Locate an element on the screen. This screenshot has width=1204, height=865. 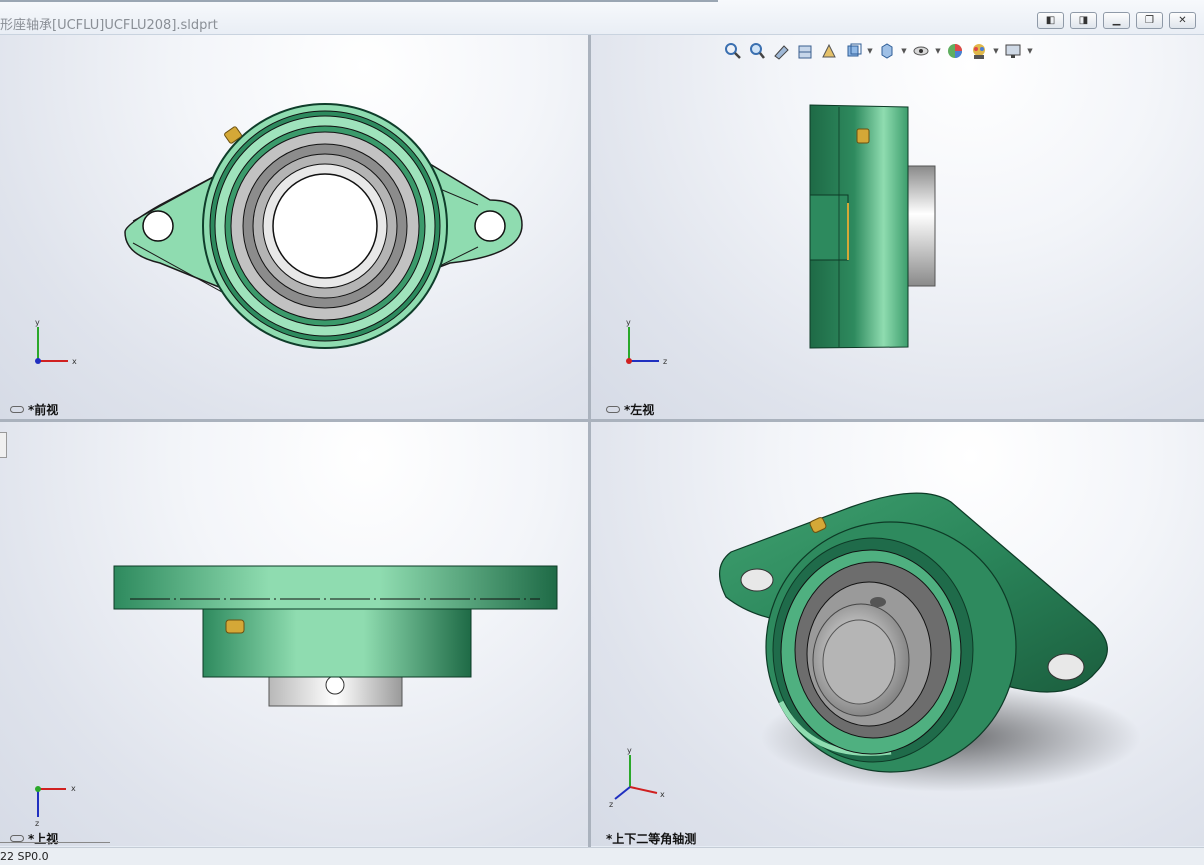
isometric-view-model is located at coordinates (930, 642).